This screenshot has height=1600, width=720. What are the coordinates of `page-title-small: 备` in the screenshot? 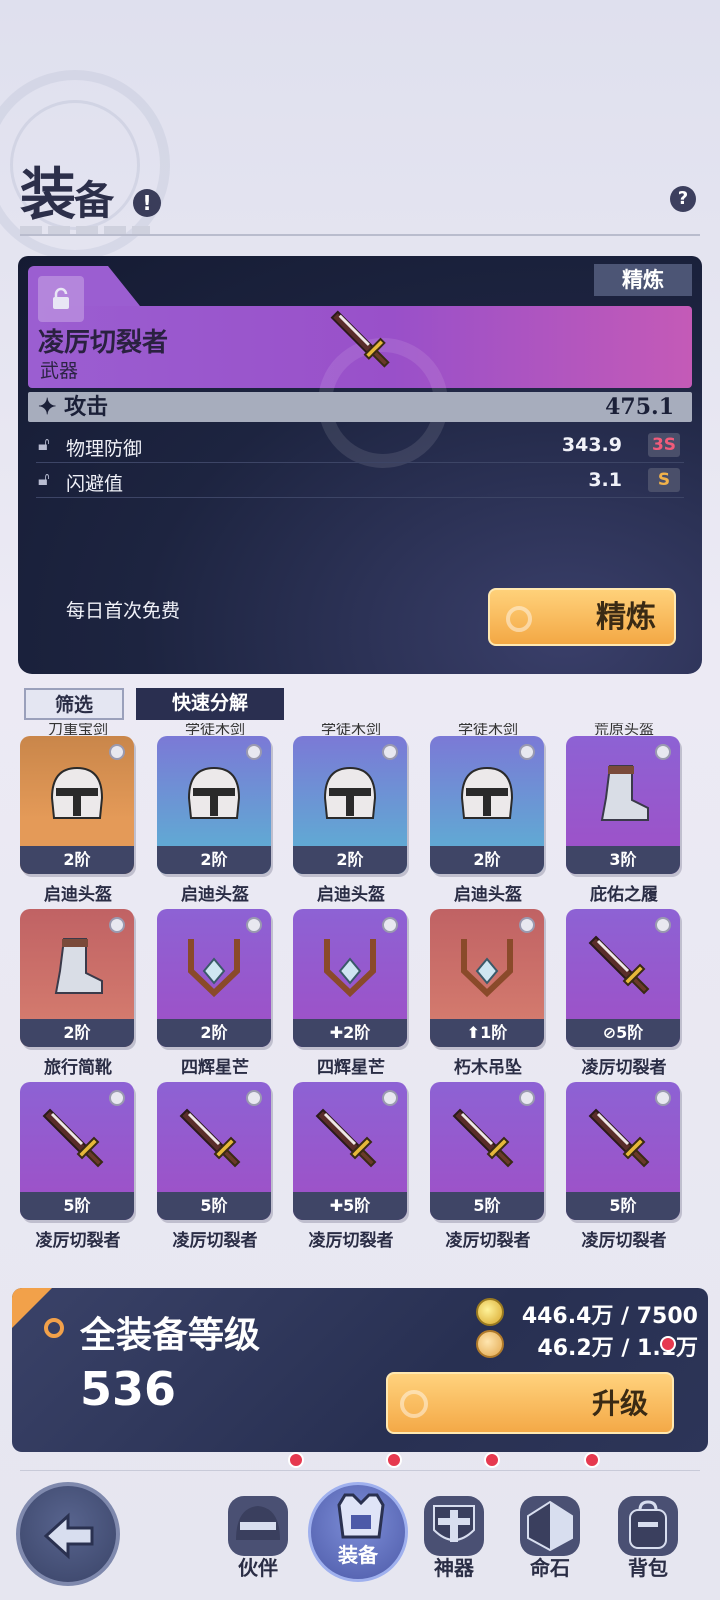 It's located at (94, 200).